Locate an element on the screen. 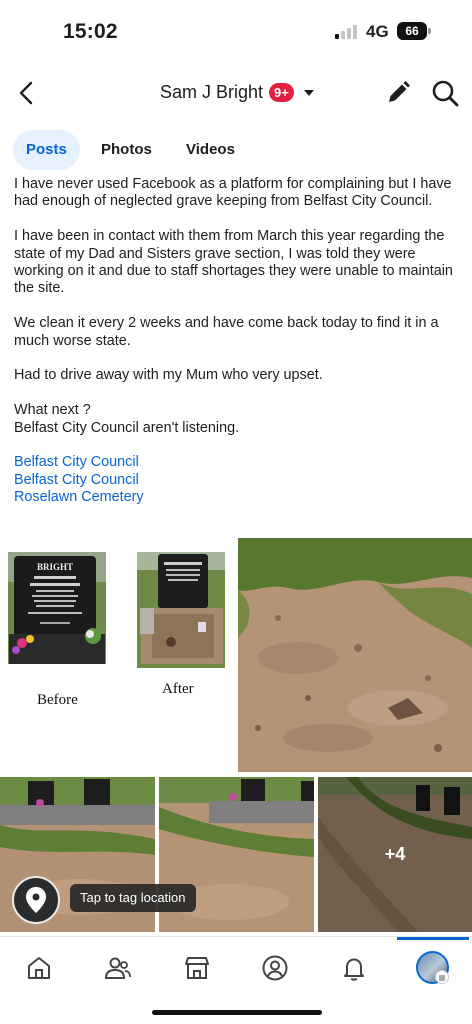 The width and height of the screenshot is (472, 1024). marketplace-icon is located at coordinates (197, 968).